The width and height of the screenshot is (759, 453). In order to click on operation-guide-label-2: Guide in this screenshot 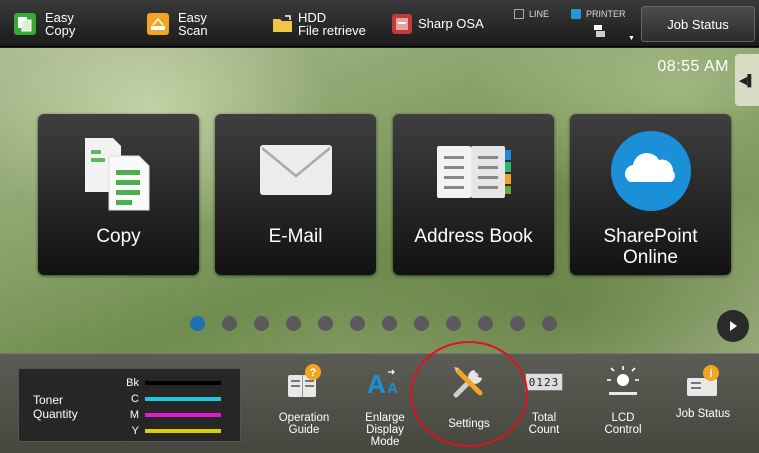, I will do `click(304, 430)`.